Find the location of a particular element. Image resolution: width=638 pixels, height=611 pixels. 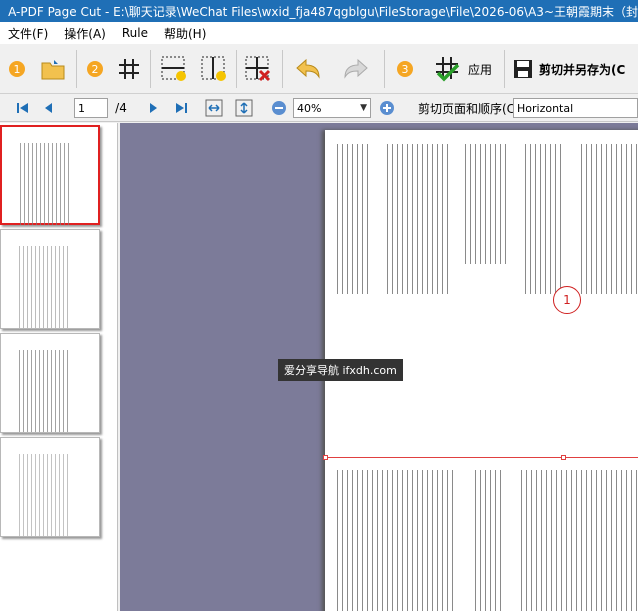

watermark-label: 爱分享导航 ifxdh.com is located at coordinates (340, 370).